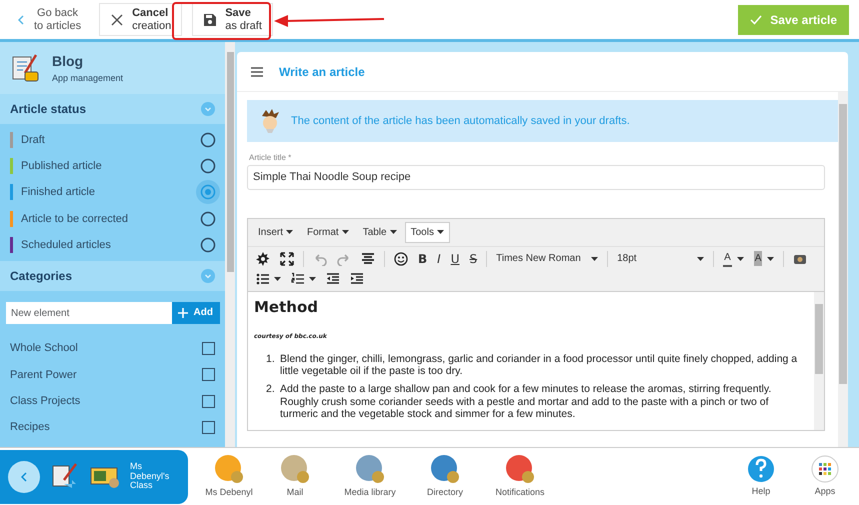 This screenshot has width=859, height=505. I want to click on app-title: Blog, so click(68, 61).